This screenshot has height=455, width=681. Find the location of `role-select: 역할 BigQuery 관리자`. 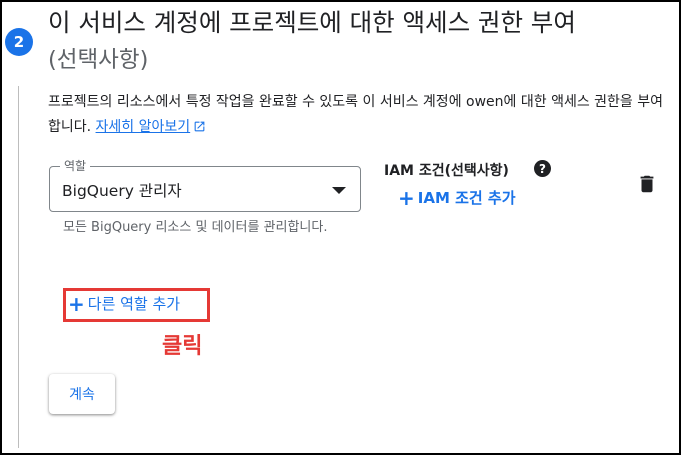

role-select: 역할 BigQuery 관리자 is located at coordinates (205, 184).